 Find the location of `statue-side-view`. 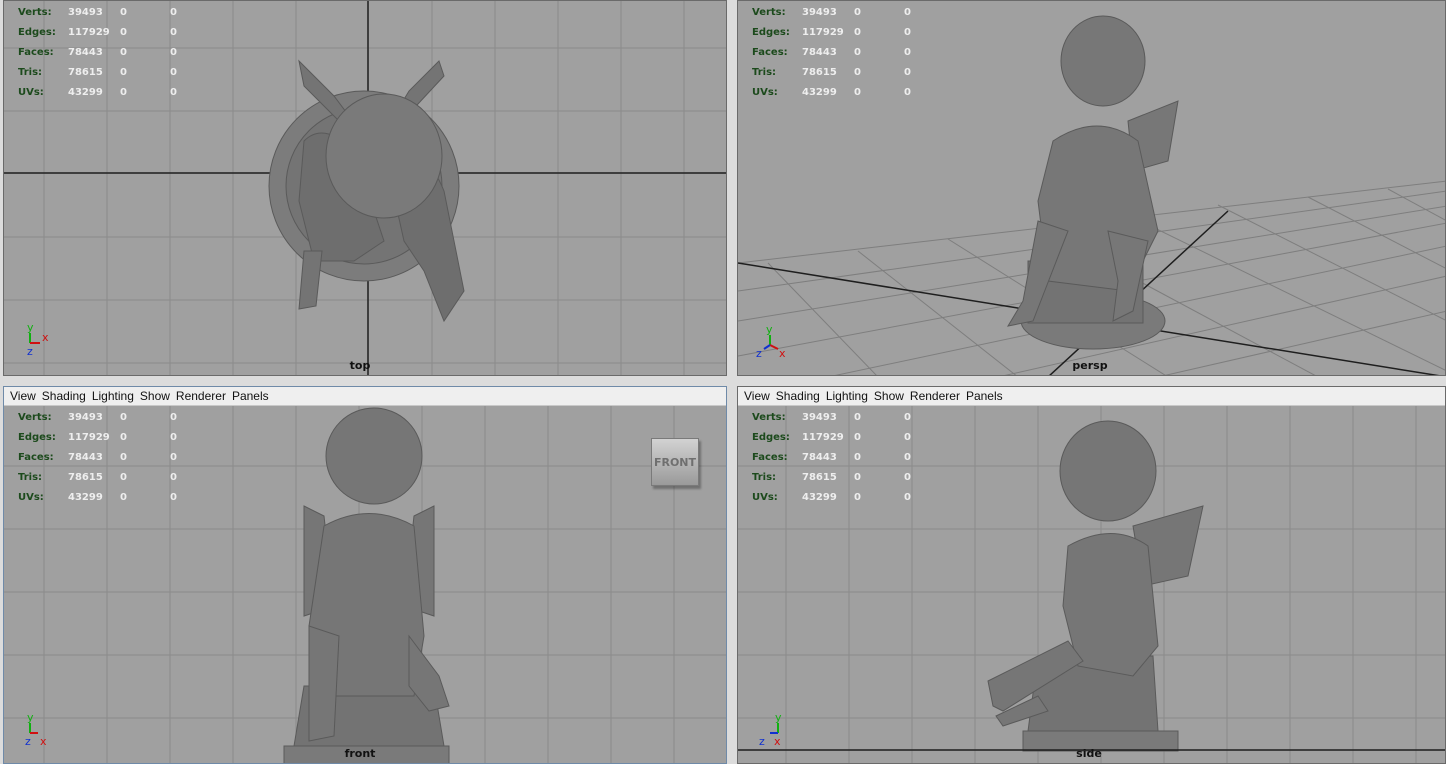

statue-side-view is located at coordinates (1095, 586).